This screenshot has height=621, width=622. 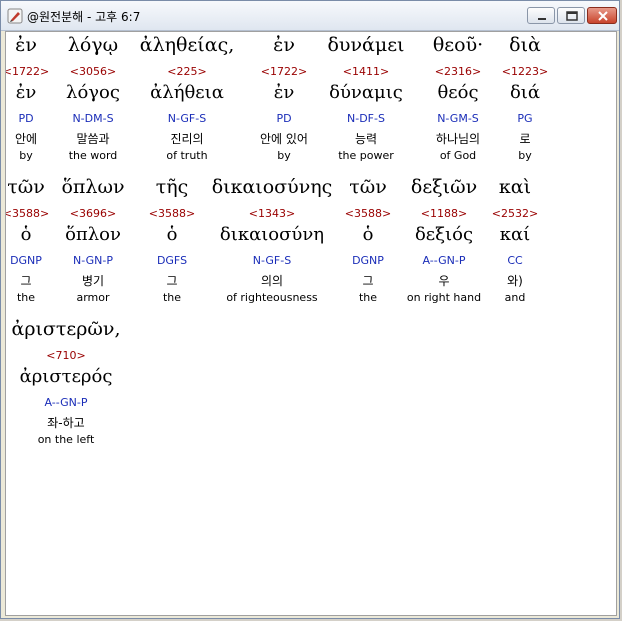 What do you see at coordinates (515, 187) in the screenshot?
I see `word-greek: καὶ` at bounding box center [515, 187].